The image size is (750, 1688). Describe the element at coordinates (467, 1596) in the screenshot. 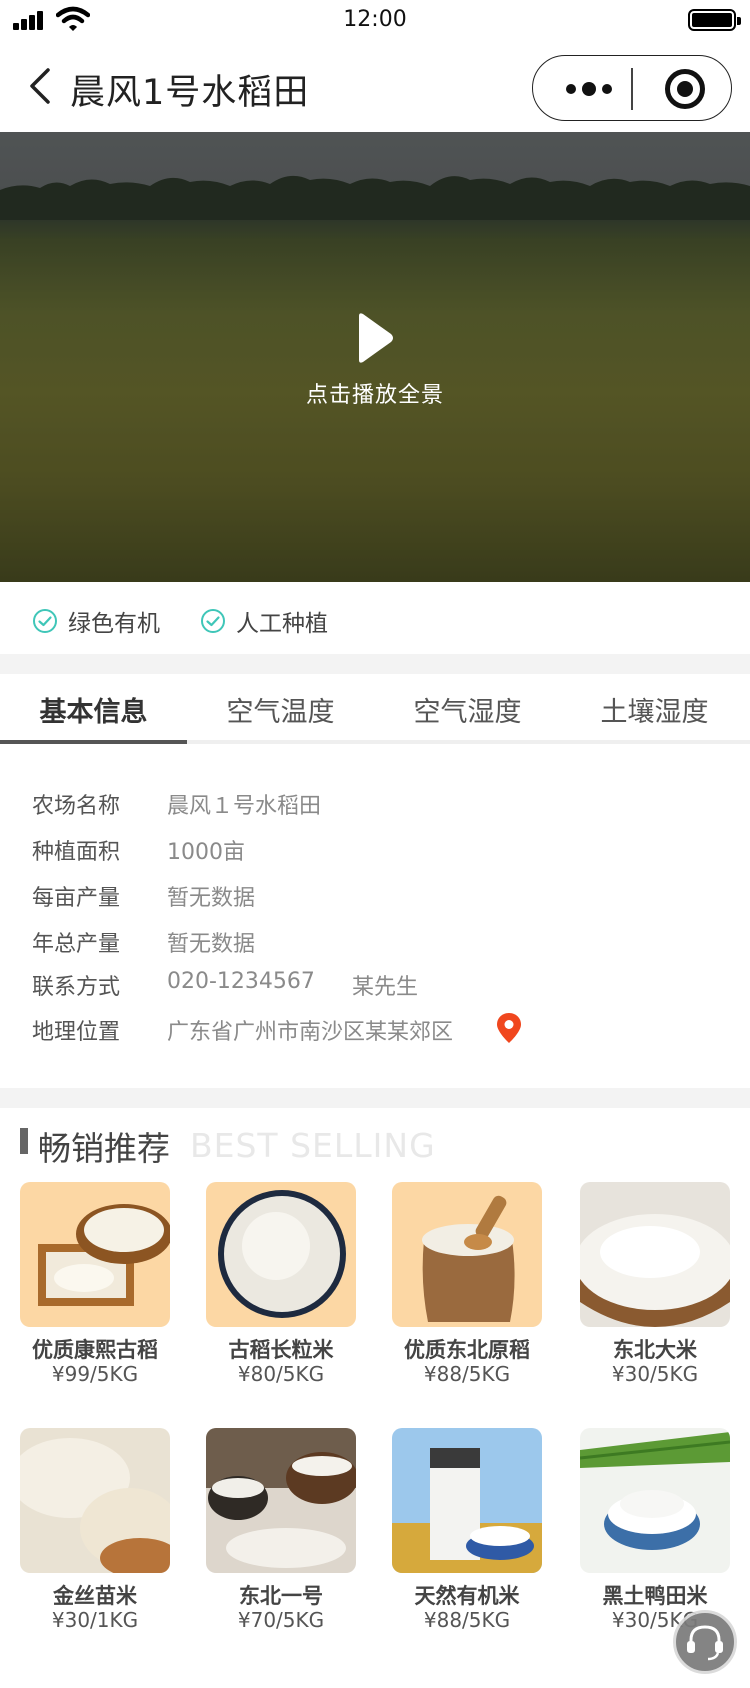

I see `product-name: 天然有机米` at that location.